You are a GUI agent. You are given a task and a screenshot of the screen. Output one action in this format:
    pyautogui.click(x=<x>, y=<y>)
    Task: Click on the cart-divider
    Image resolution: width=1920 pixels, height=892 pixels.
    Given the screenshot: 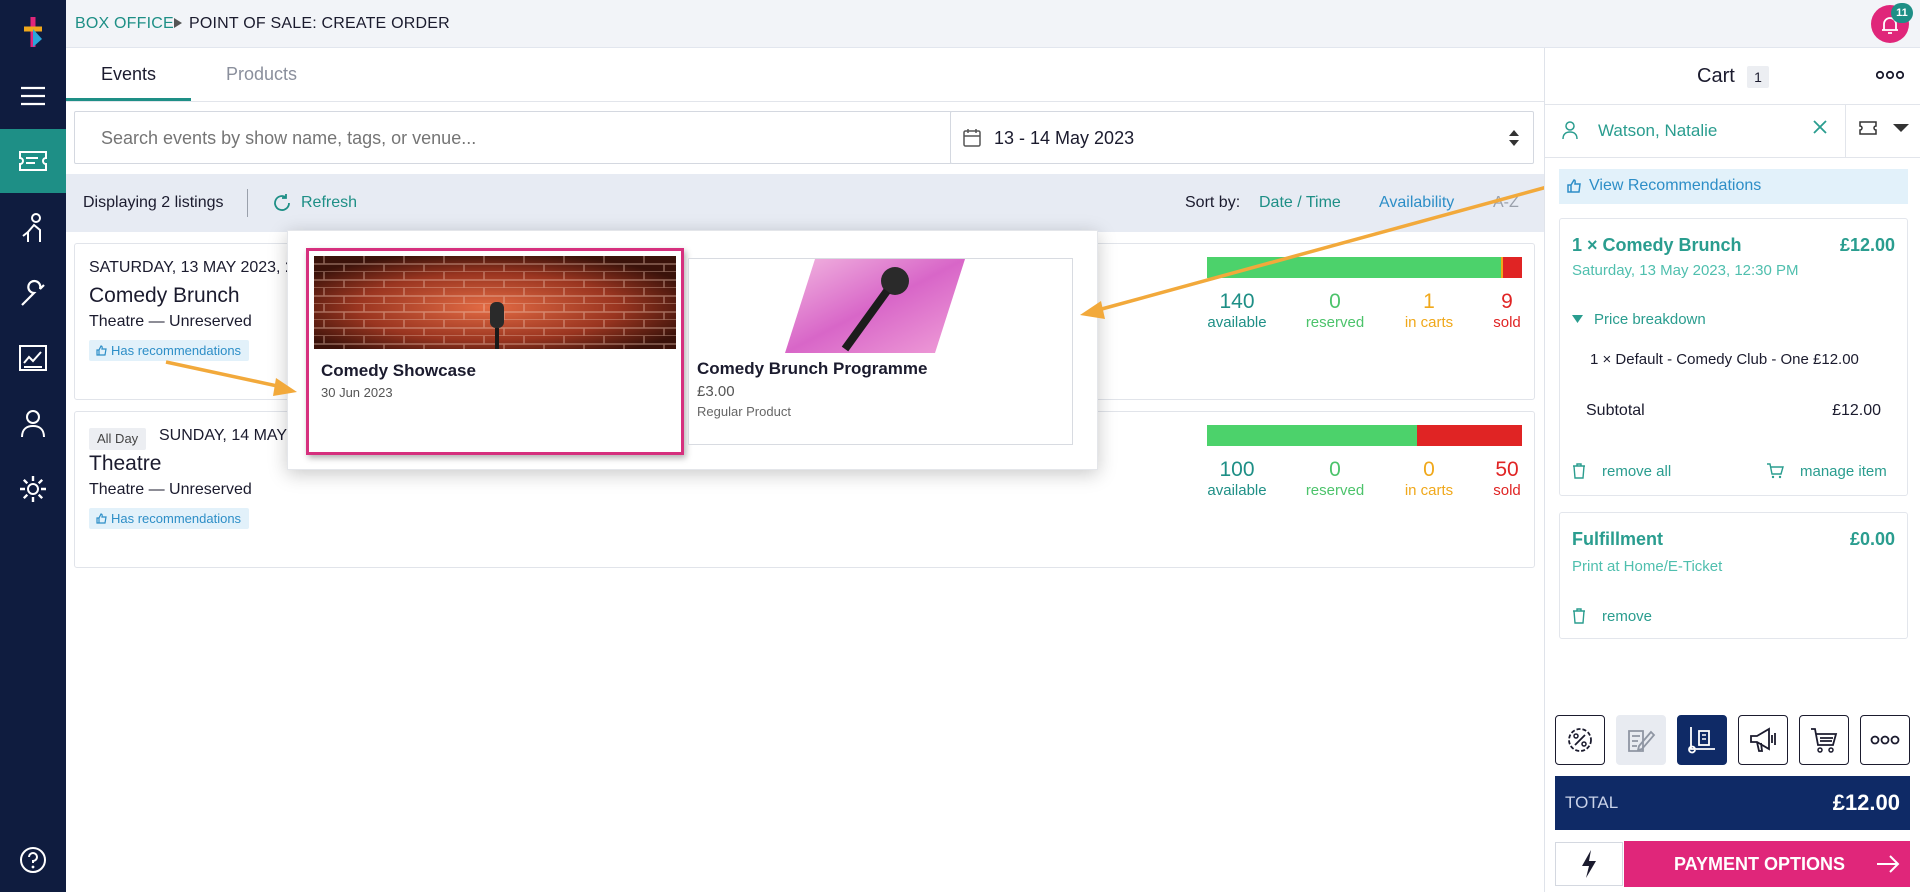 What is the action you would take?
    pyautogui.click(x=1732, y=157)
    